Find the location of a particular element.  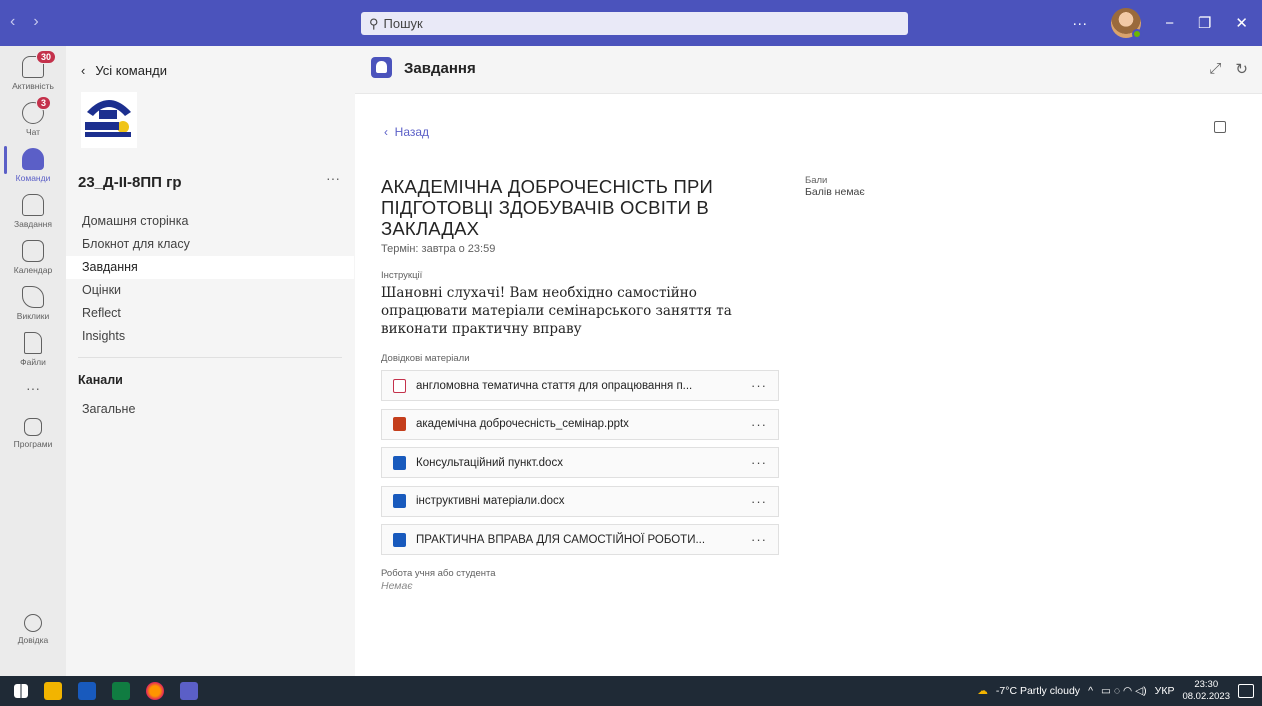

team-more-button: ··· is located at coordinates (333, 178).